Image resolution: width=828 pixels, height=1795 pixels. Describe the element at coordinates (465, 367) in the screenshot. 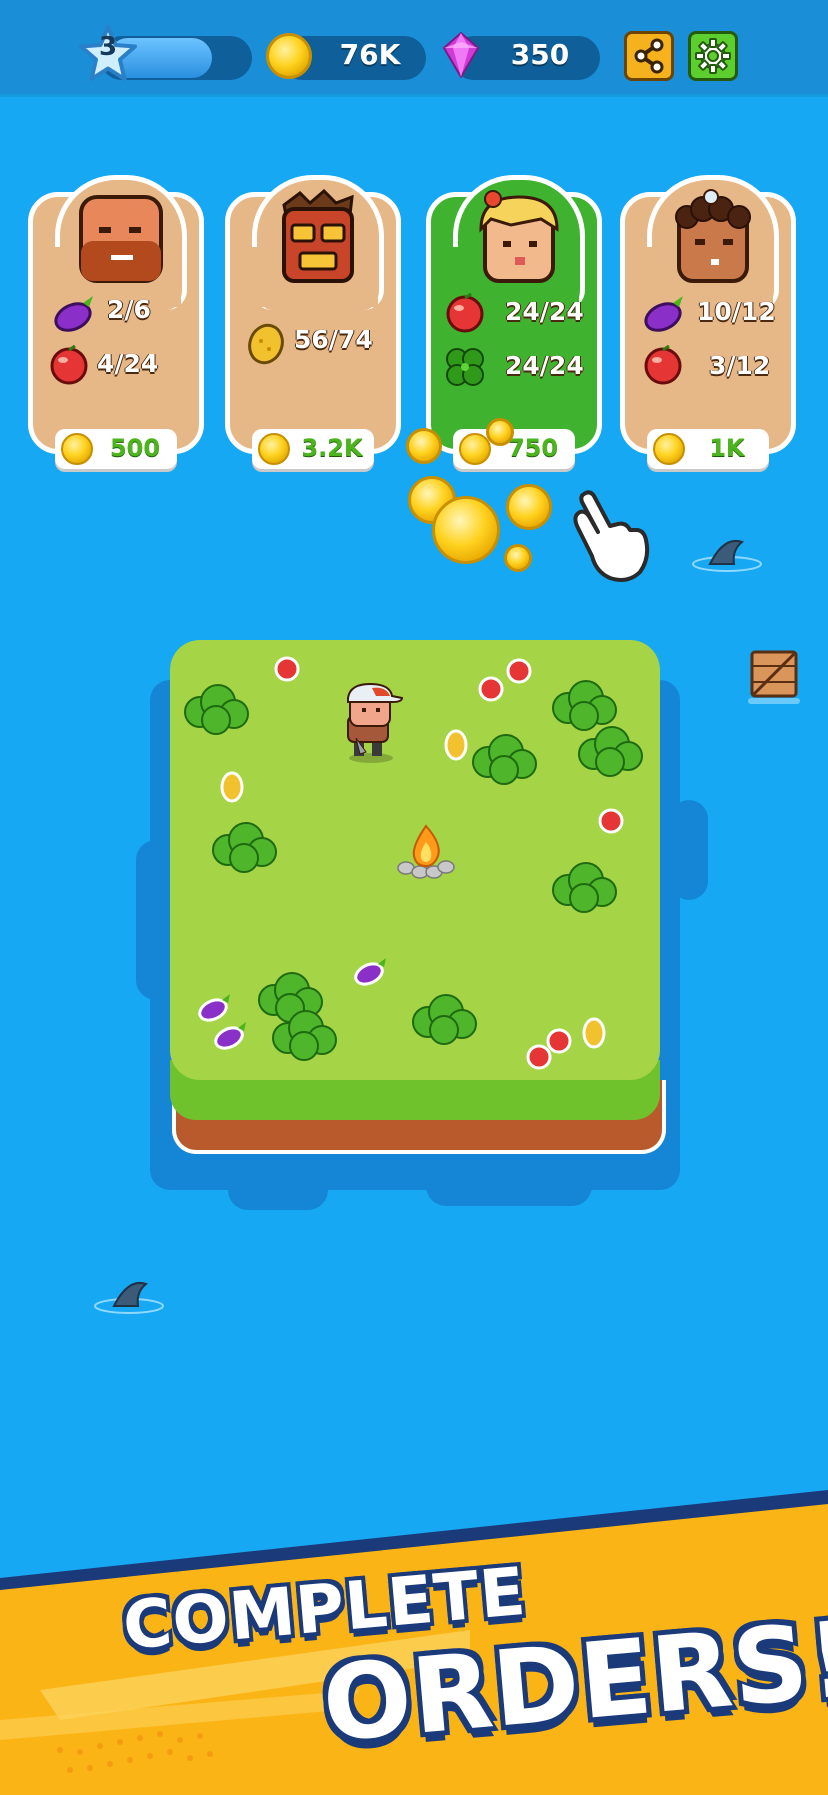

I see `clover-icon` at that location.